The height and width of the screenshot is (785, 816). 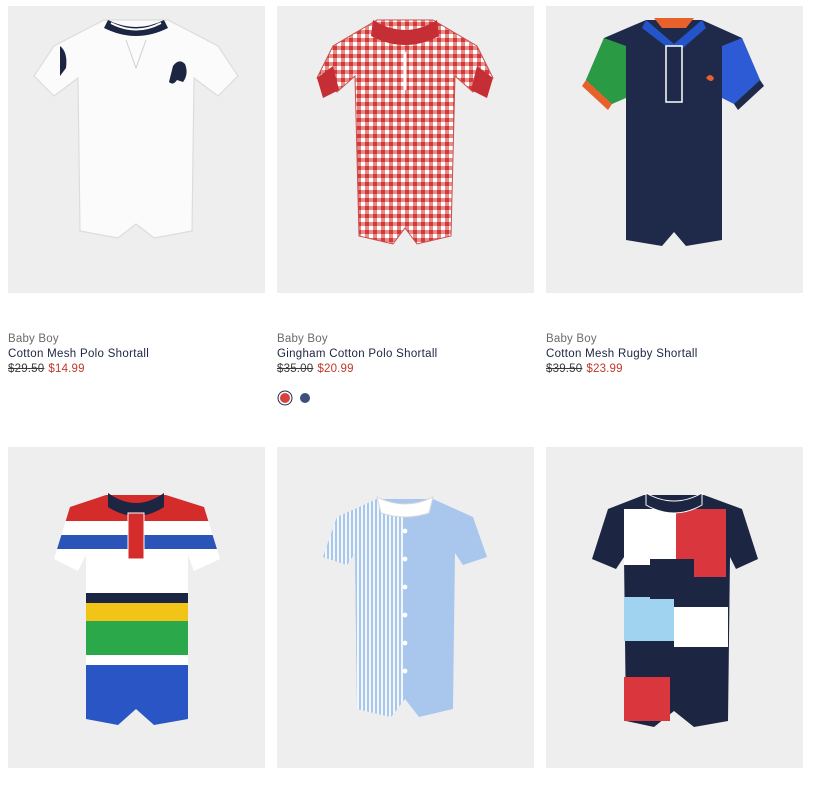 What do you see at coordinates (295, 397) in the screenshot?
I see `color-swatches` at bounding box center [295, 397].